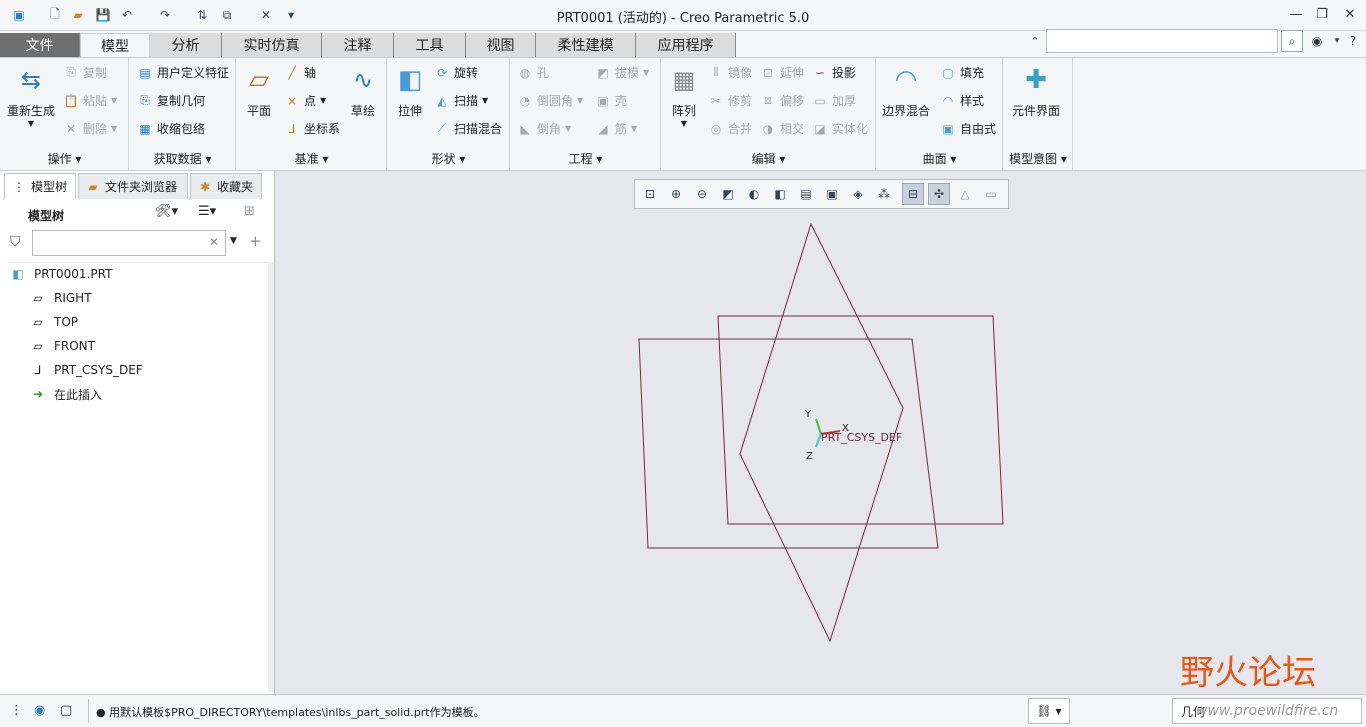  Describe the element at coordinates (64, 158) in the screenshot. I see `group-label-operations: 操作 ▾` at that location.